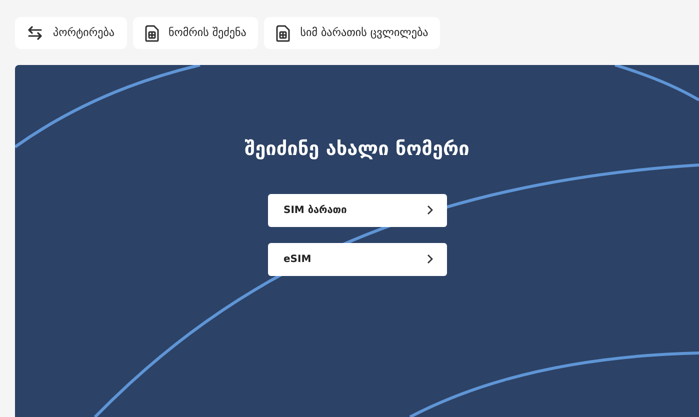 Image resolution: width=699 pixels, height=417 pixels. What do you see at coordinates (195, 33) in the screenshot?
I see `tab-button: ნომრის შეძენა` at bounding box center [195, 33].